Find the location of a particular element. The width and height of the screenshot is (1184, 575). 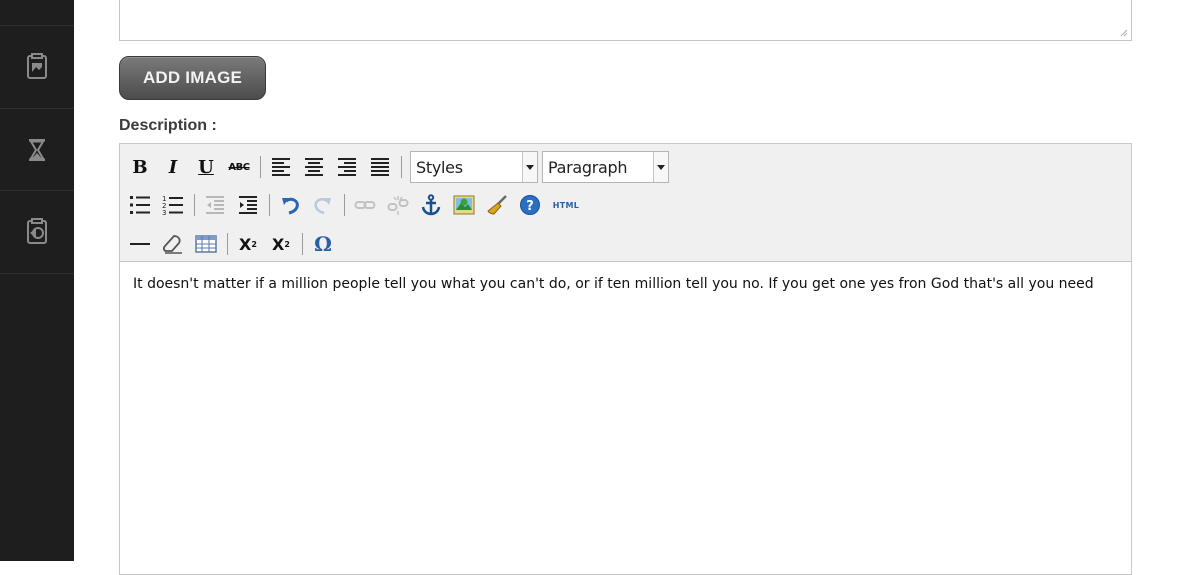

undo-icon is located at coordinates (290, 206).